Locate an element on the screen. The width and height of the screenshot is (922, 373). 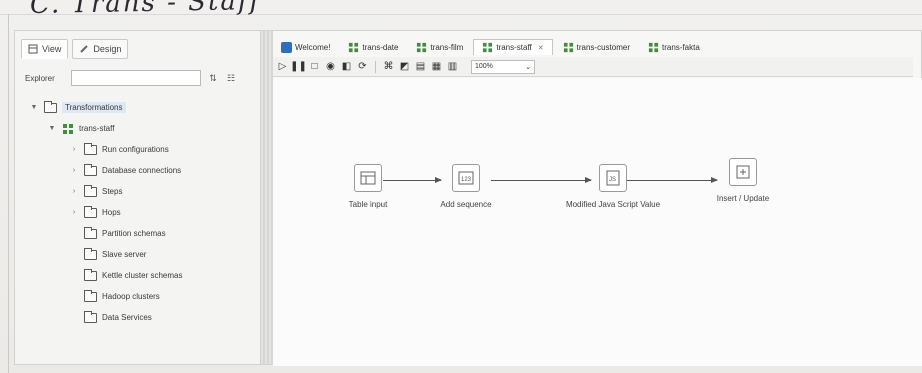
verify-icon: ⌘ is located at coordinates (388, 66).